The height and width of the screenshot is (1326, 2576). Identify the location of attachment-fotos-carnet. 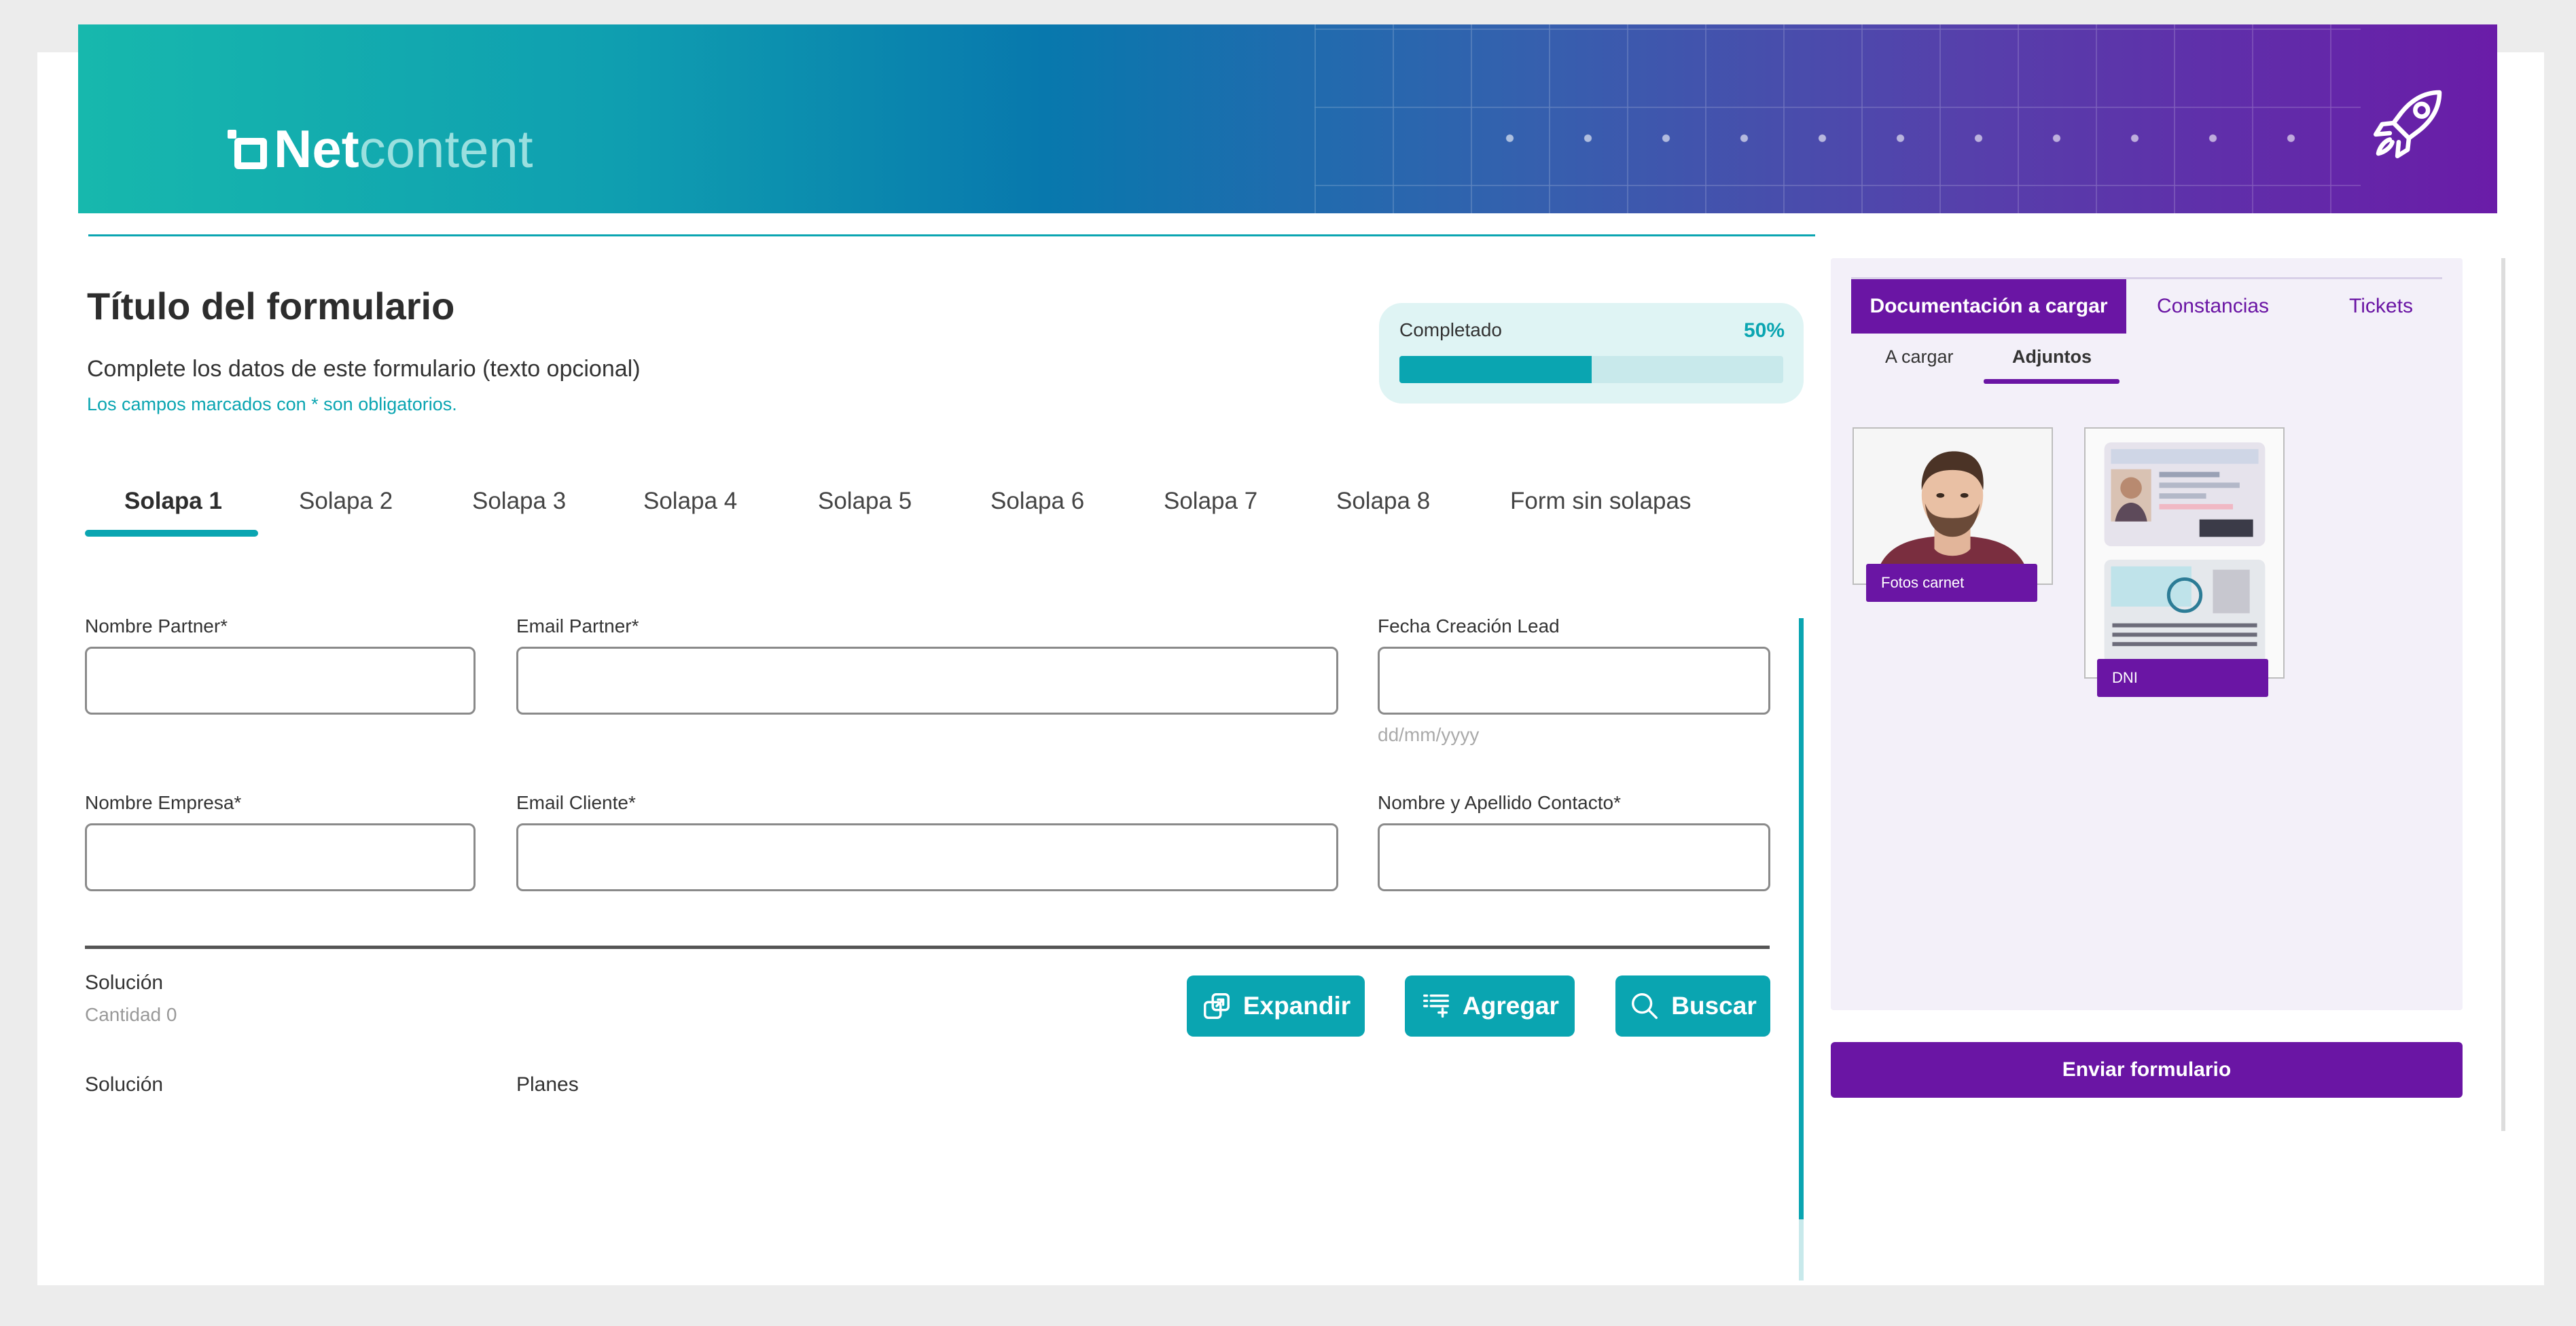
(1953, 506).